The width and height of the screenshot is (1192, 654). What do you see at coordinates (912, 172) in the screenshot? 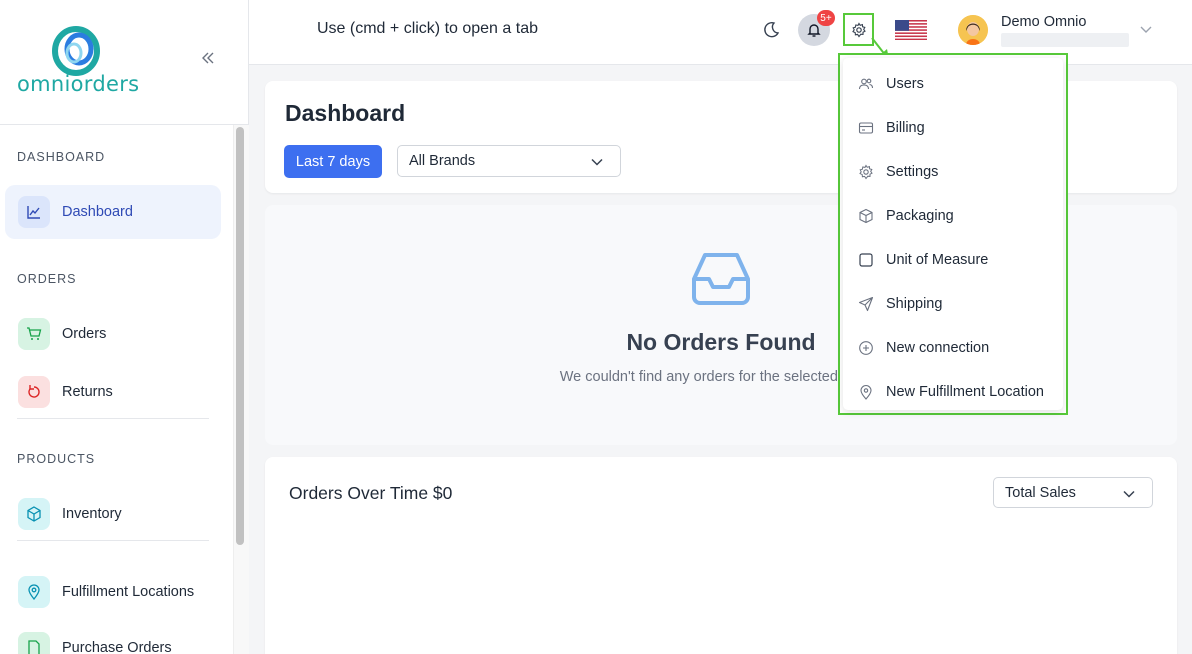
I see `menu-item-label: Settings` at bounding box center [912, 172].